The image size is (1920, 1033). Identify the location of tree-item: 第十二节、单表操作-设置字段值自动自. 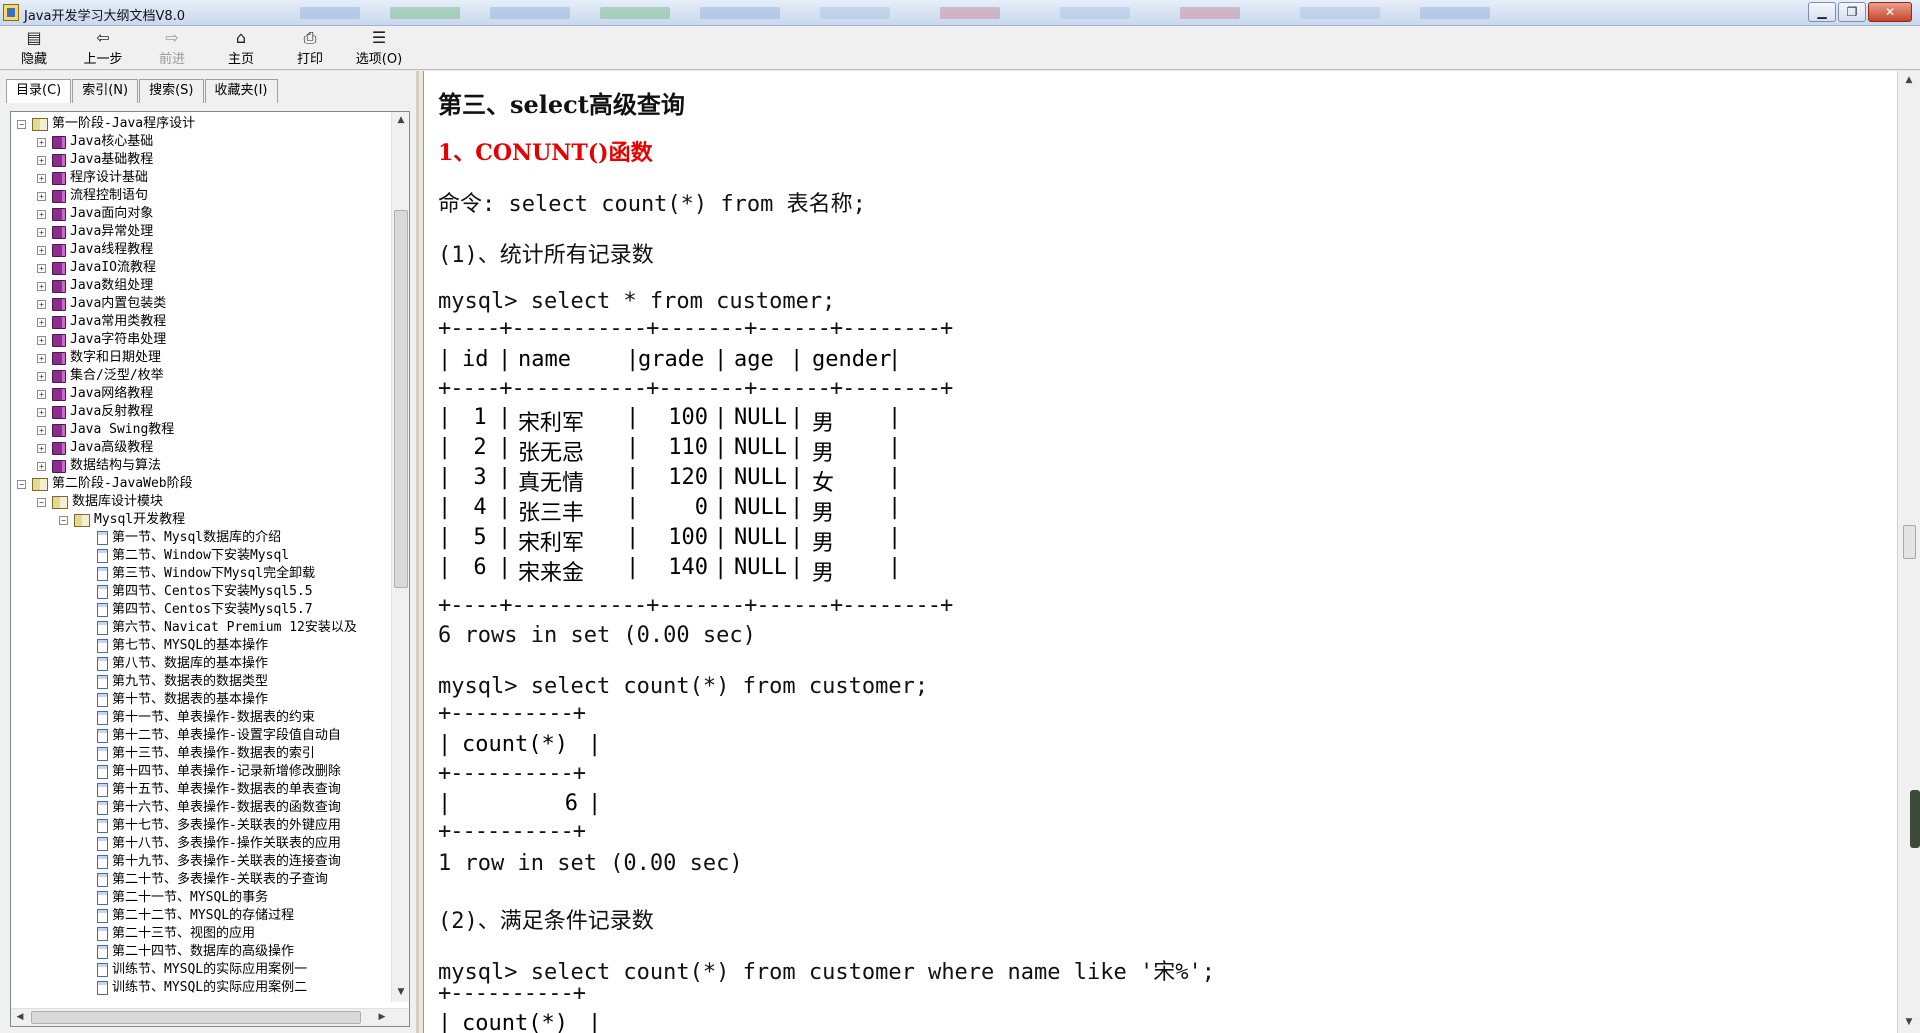
(219, 736).